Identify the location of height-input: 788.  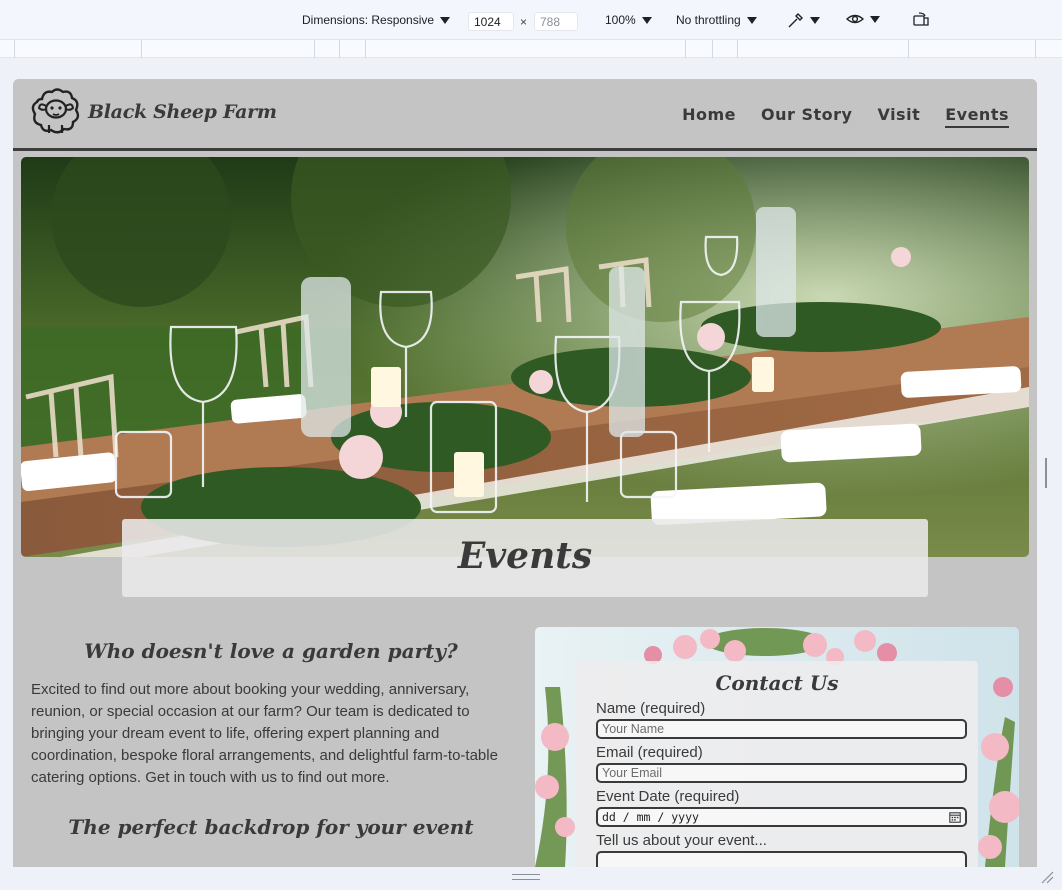
(556, 21).